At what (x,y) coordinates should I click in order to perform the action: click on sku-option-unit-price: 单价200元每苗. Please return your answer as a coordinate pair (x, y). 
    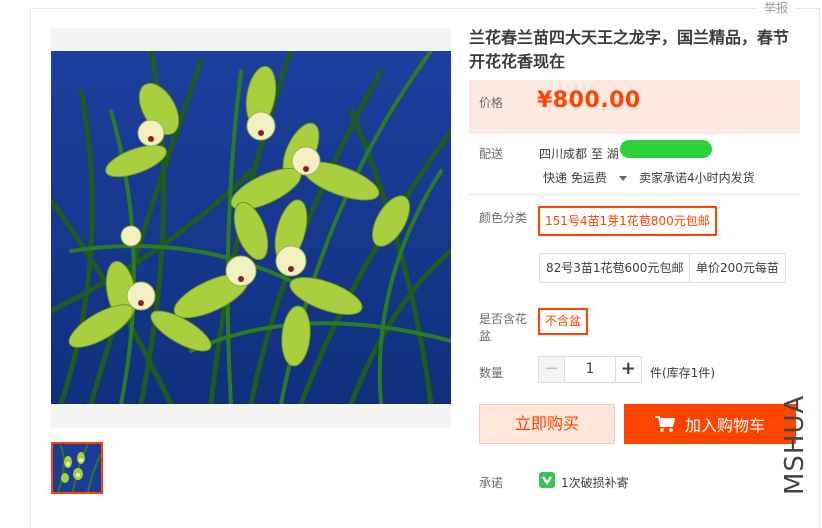
    Looking at the image, I should click on (737, 268).